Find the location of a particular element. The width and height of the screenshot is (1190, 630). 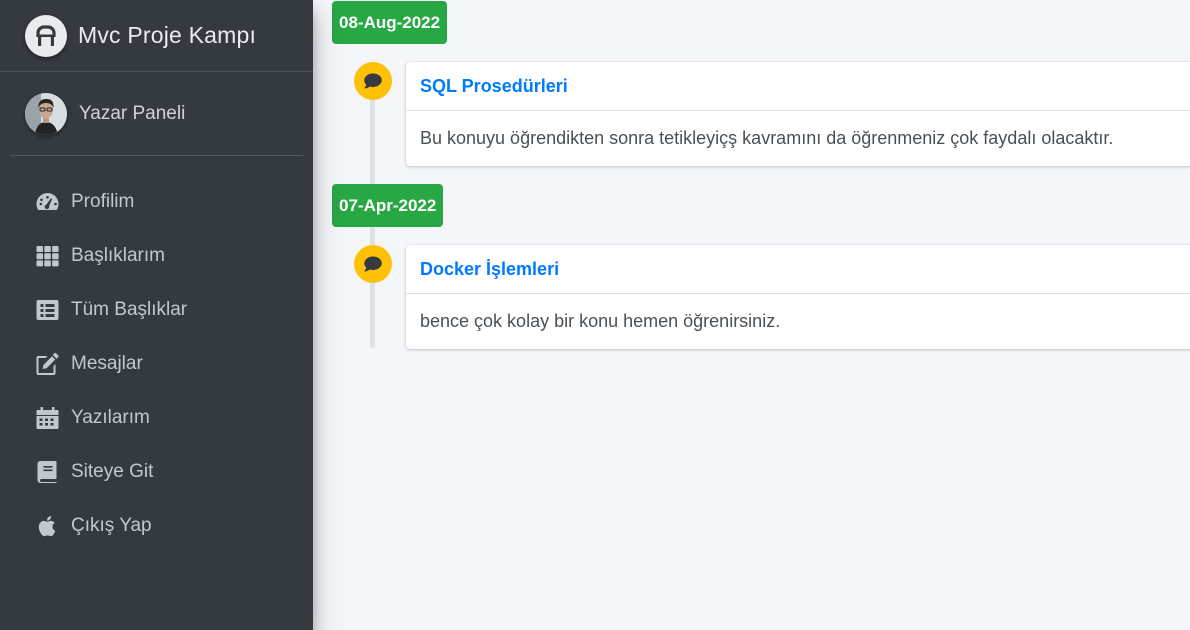

tachometer-icon is located at coordinates (47, 202).